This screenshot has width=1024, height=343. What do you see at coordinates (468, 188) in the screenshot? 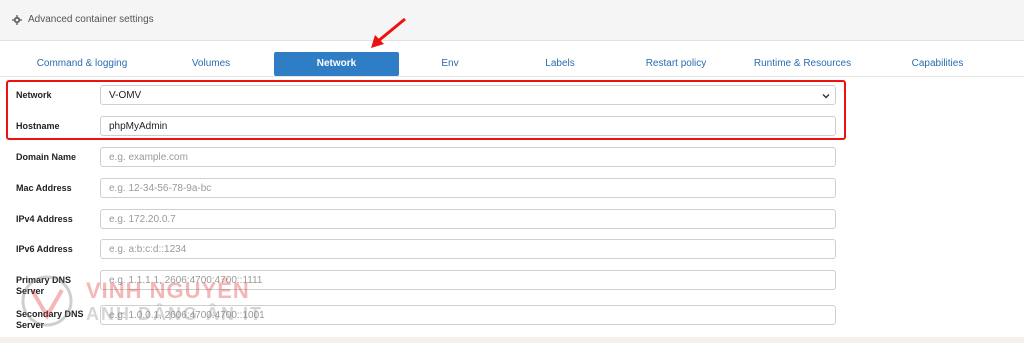
I see `mac-address-input: e.g. 12-34-56-78-9a-bc` at bounding box center [468, 188].